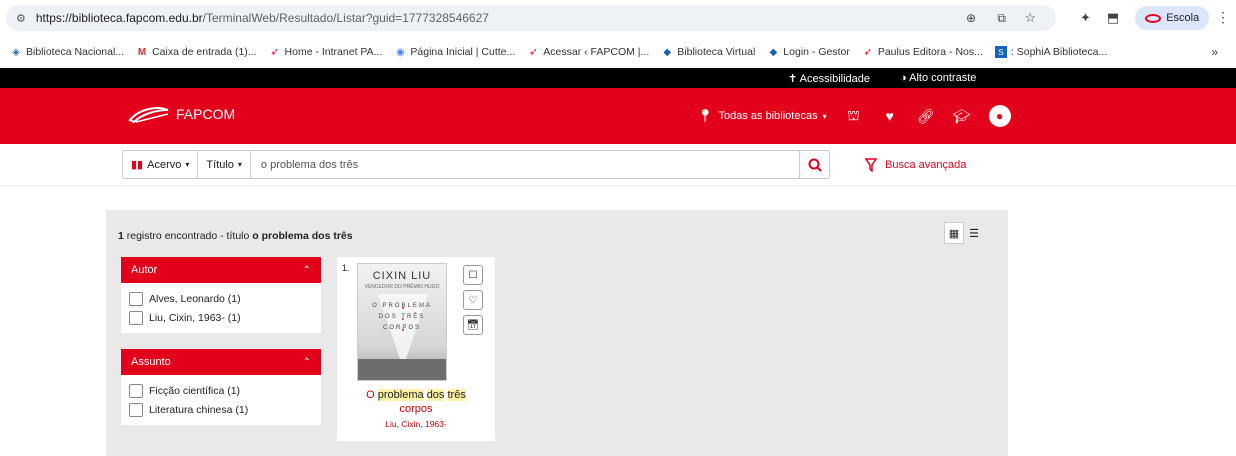 This screenshot has width=1236, height=456. What do you see at coordinates (119, 18) in the screenshot?
I see `url-domain: https://biblioteca.fapcom.edu.br` at bounding box center [119, 18].